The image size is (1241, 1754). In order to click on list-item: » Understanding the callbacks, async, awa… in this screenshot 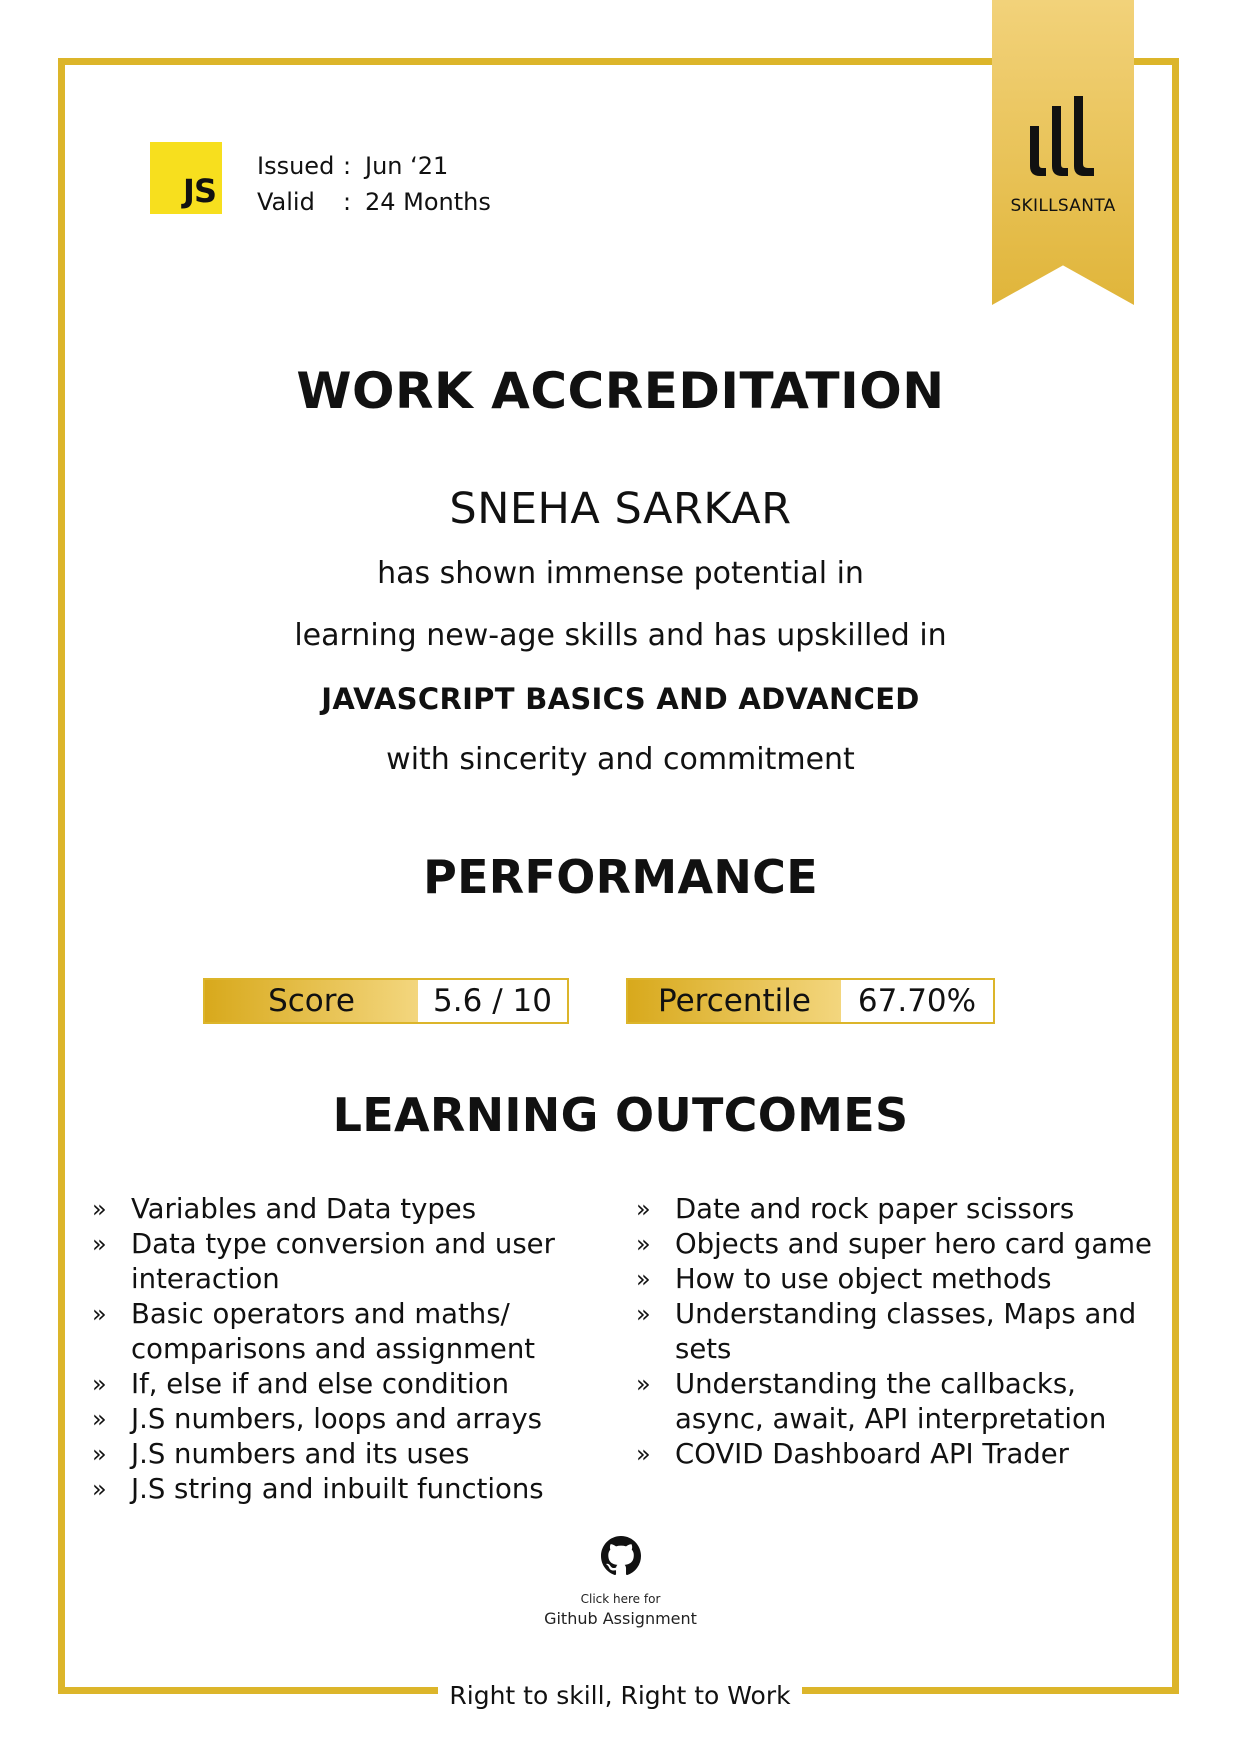, I will do `click(871, 1401)`.